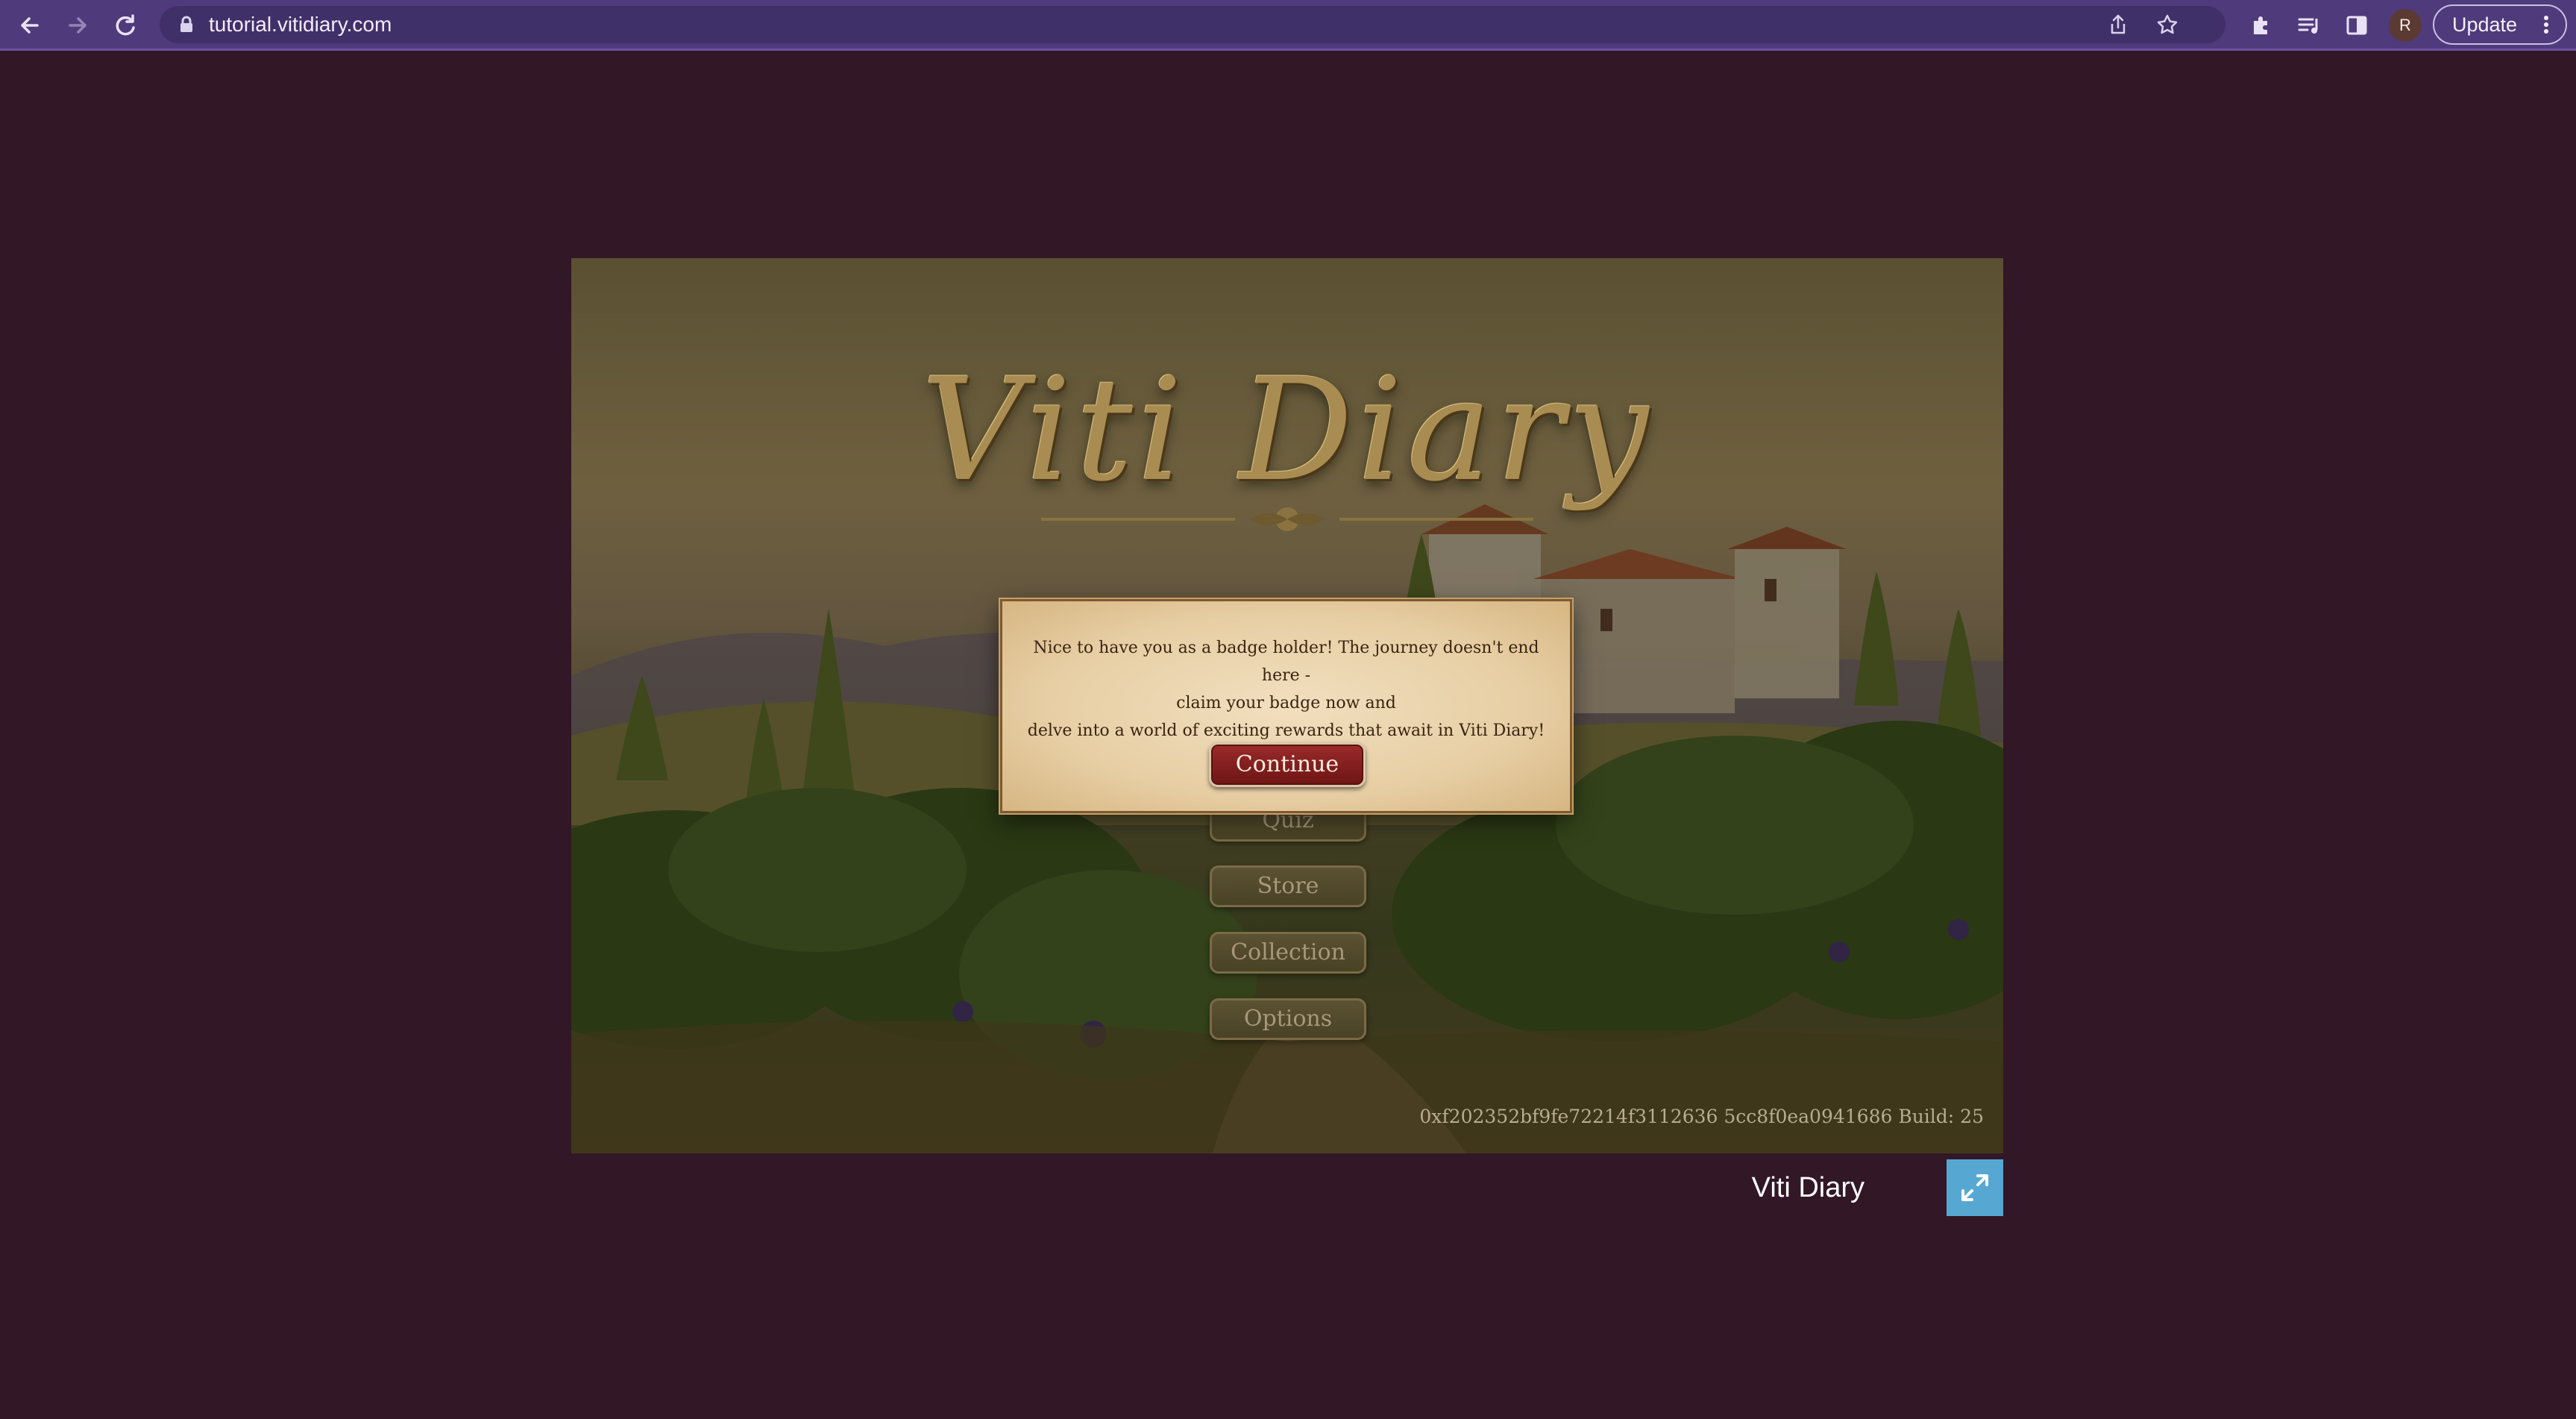 This screenshot has height=1419, width=2576. I want to click on fullscreen-button, so click(1975, 1188).